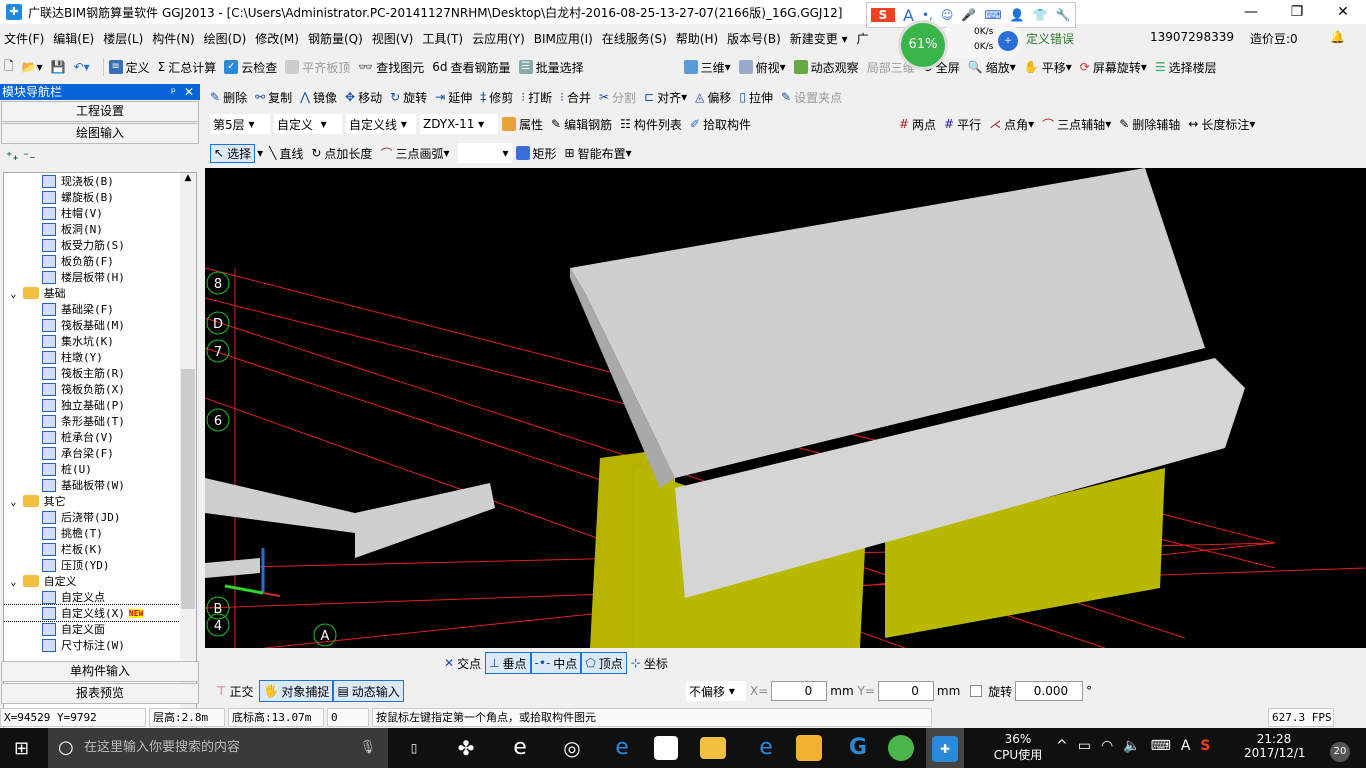 This screenshot has width=1366, height=768. I want to click on restore-button: ❐, so click(1297, 12).